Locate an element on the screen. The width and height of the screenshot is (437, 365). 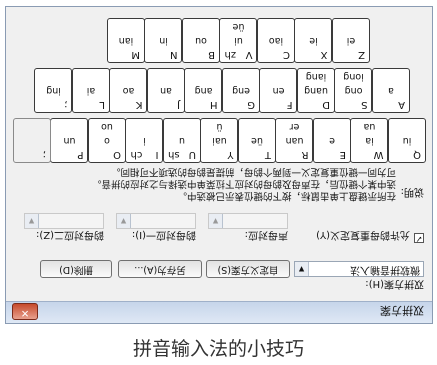
key-letter: B is located at coordinates (211, 54).